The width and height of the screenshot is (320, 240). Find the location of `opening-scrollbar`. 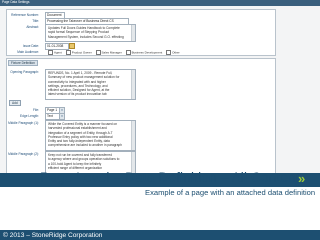

opening-scrollbar is located at coordinates (133, 84).